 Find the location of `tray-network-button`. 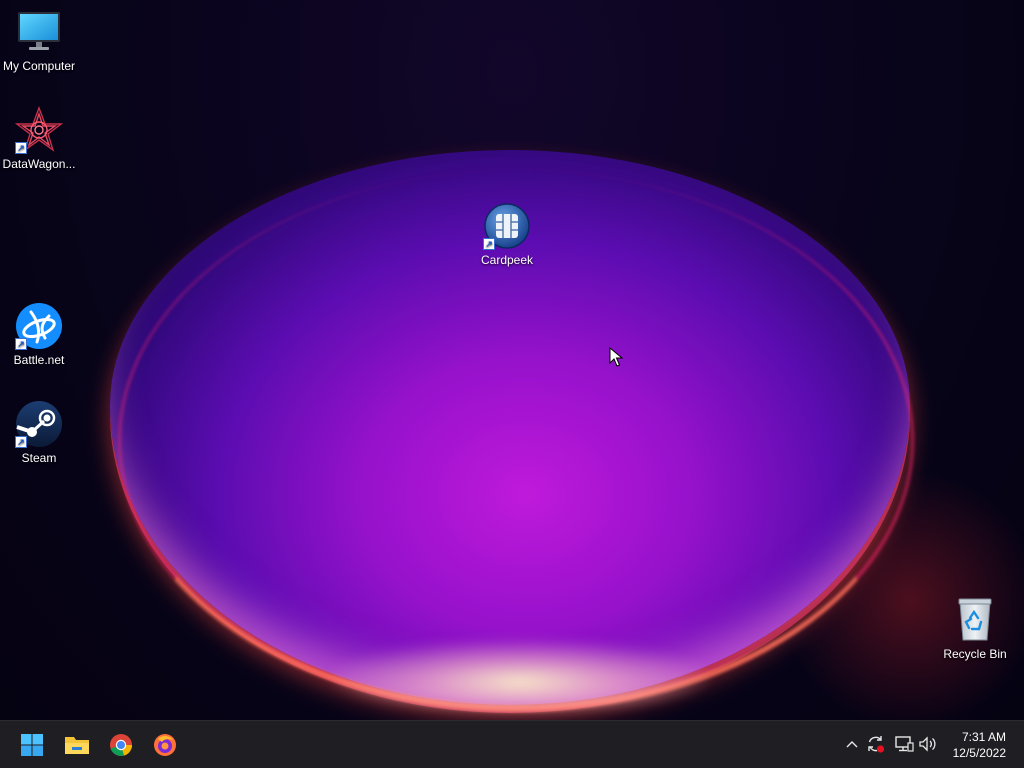

tray-network-button is located at coordinates (904, 744).